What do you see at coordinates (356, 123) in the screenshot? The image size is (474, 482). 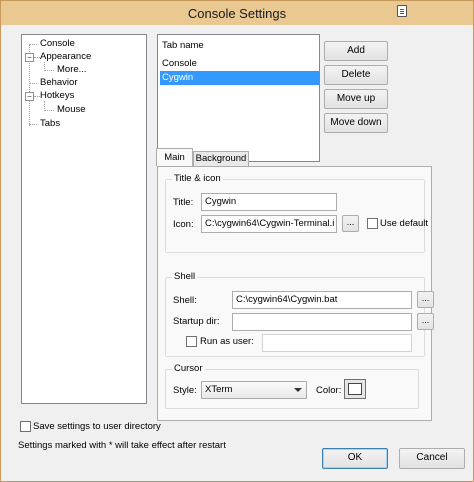 I see `move-down-button: Move down` at bounding box center [356, 123].